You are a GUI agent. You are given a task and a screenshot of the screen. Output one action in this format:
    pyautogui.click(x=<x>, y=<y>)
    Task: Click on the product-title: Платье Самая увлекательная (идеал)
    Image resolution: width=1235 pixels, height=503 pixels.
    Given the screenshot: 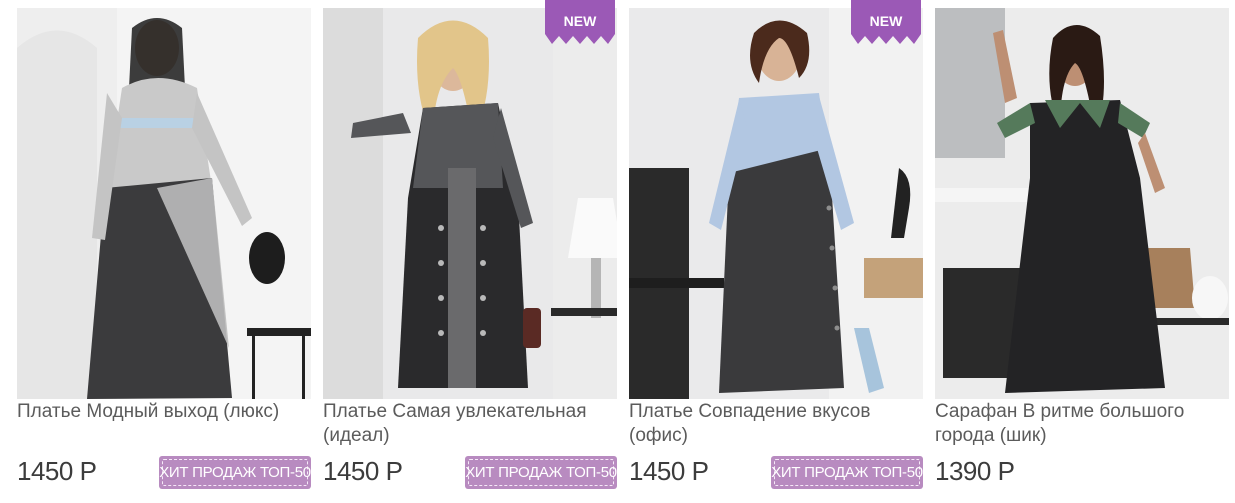 What is the action you would take?
    pyautogui.click(x=468, y=424)
    